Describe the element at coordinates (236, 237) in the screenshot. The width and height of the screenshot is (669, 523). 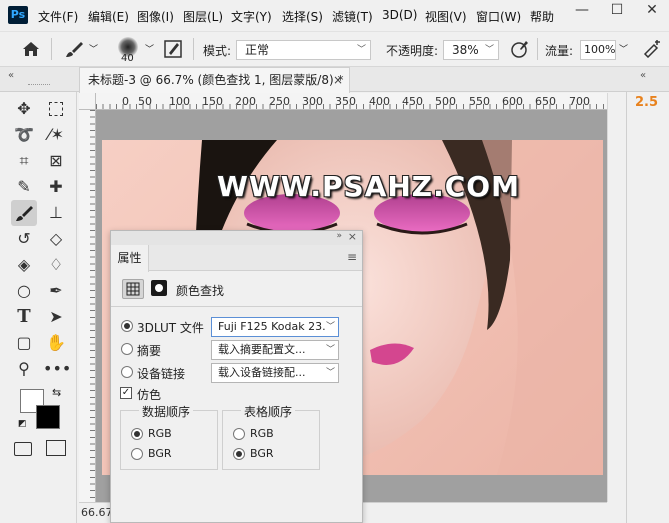
I see `panel-titlebar: » ×` at that location.